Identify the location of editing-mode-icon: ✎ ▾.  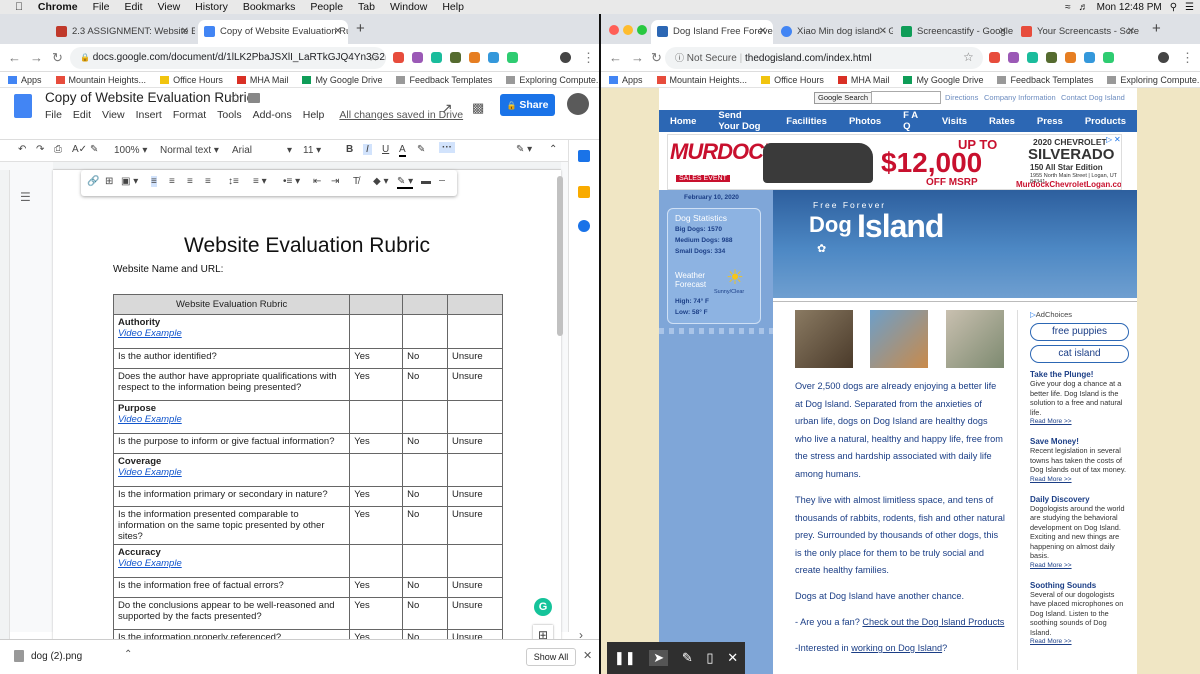
(524, 149).